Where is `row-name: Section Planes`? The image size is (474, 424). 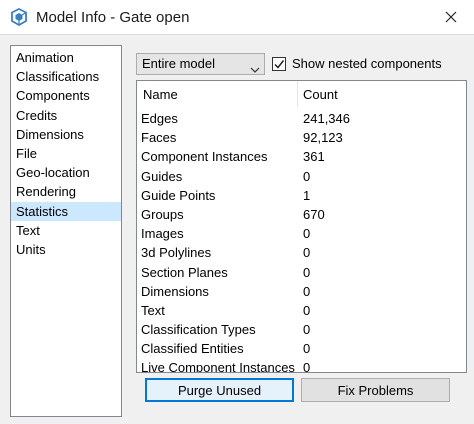
row-name: Section Planes is located at coordinates (184, 272).